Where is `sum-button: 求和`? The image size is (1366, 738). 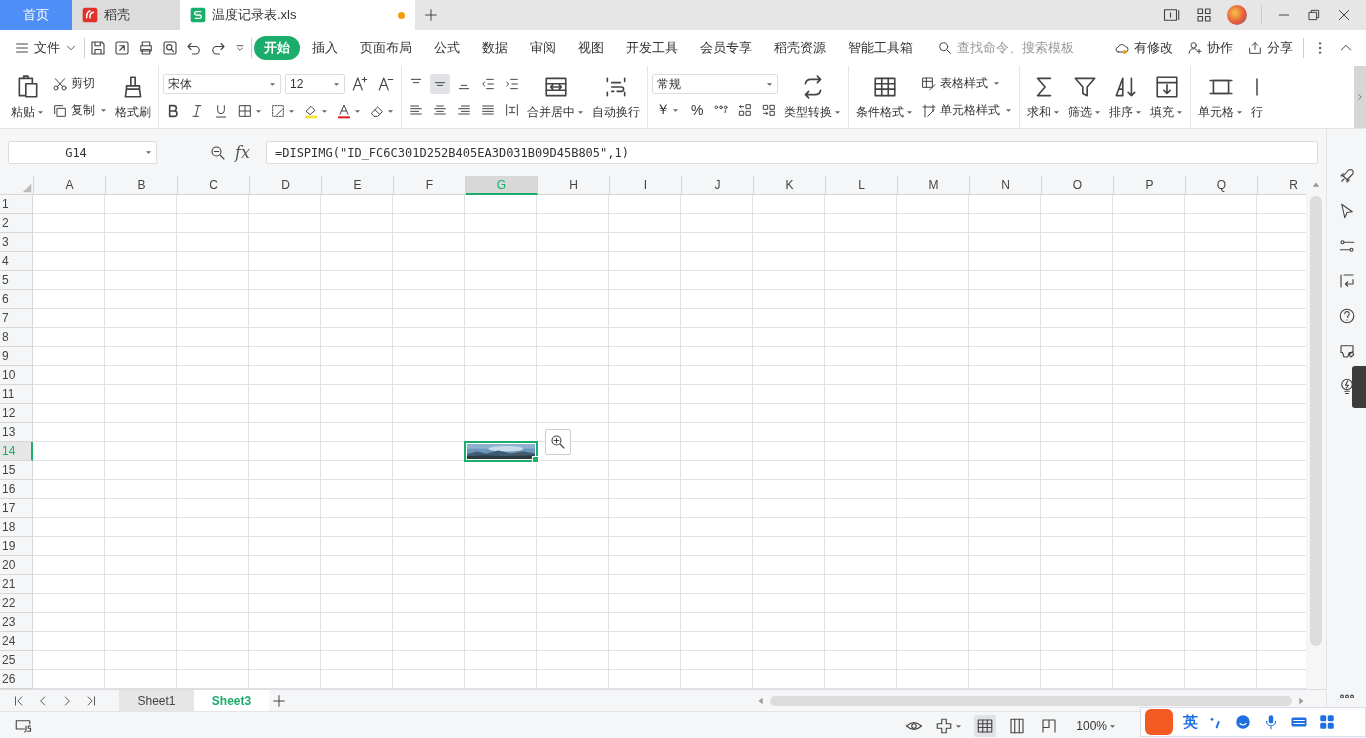
sum-button: 求和 is located at coordinates (1044, 97).